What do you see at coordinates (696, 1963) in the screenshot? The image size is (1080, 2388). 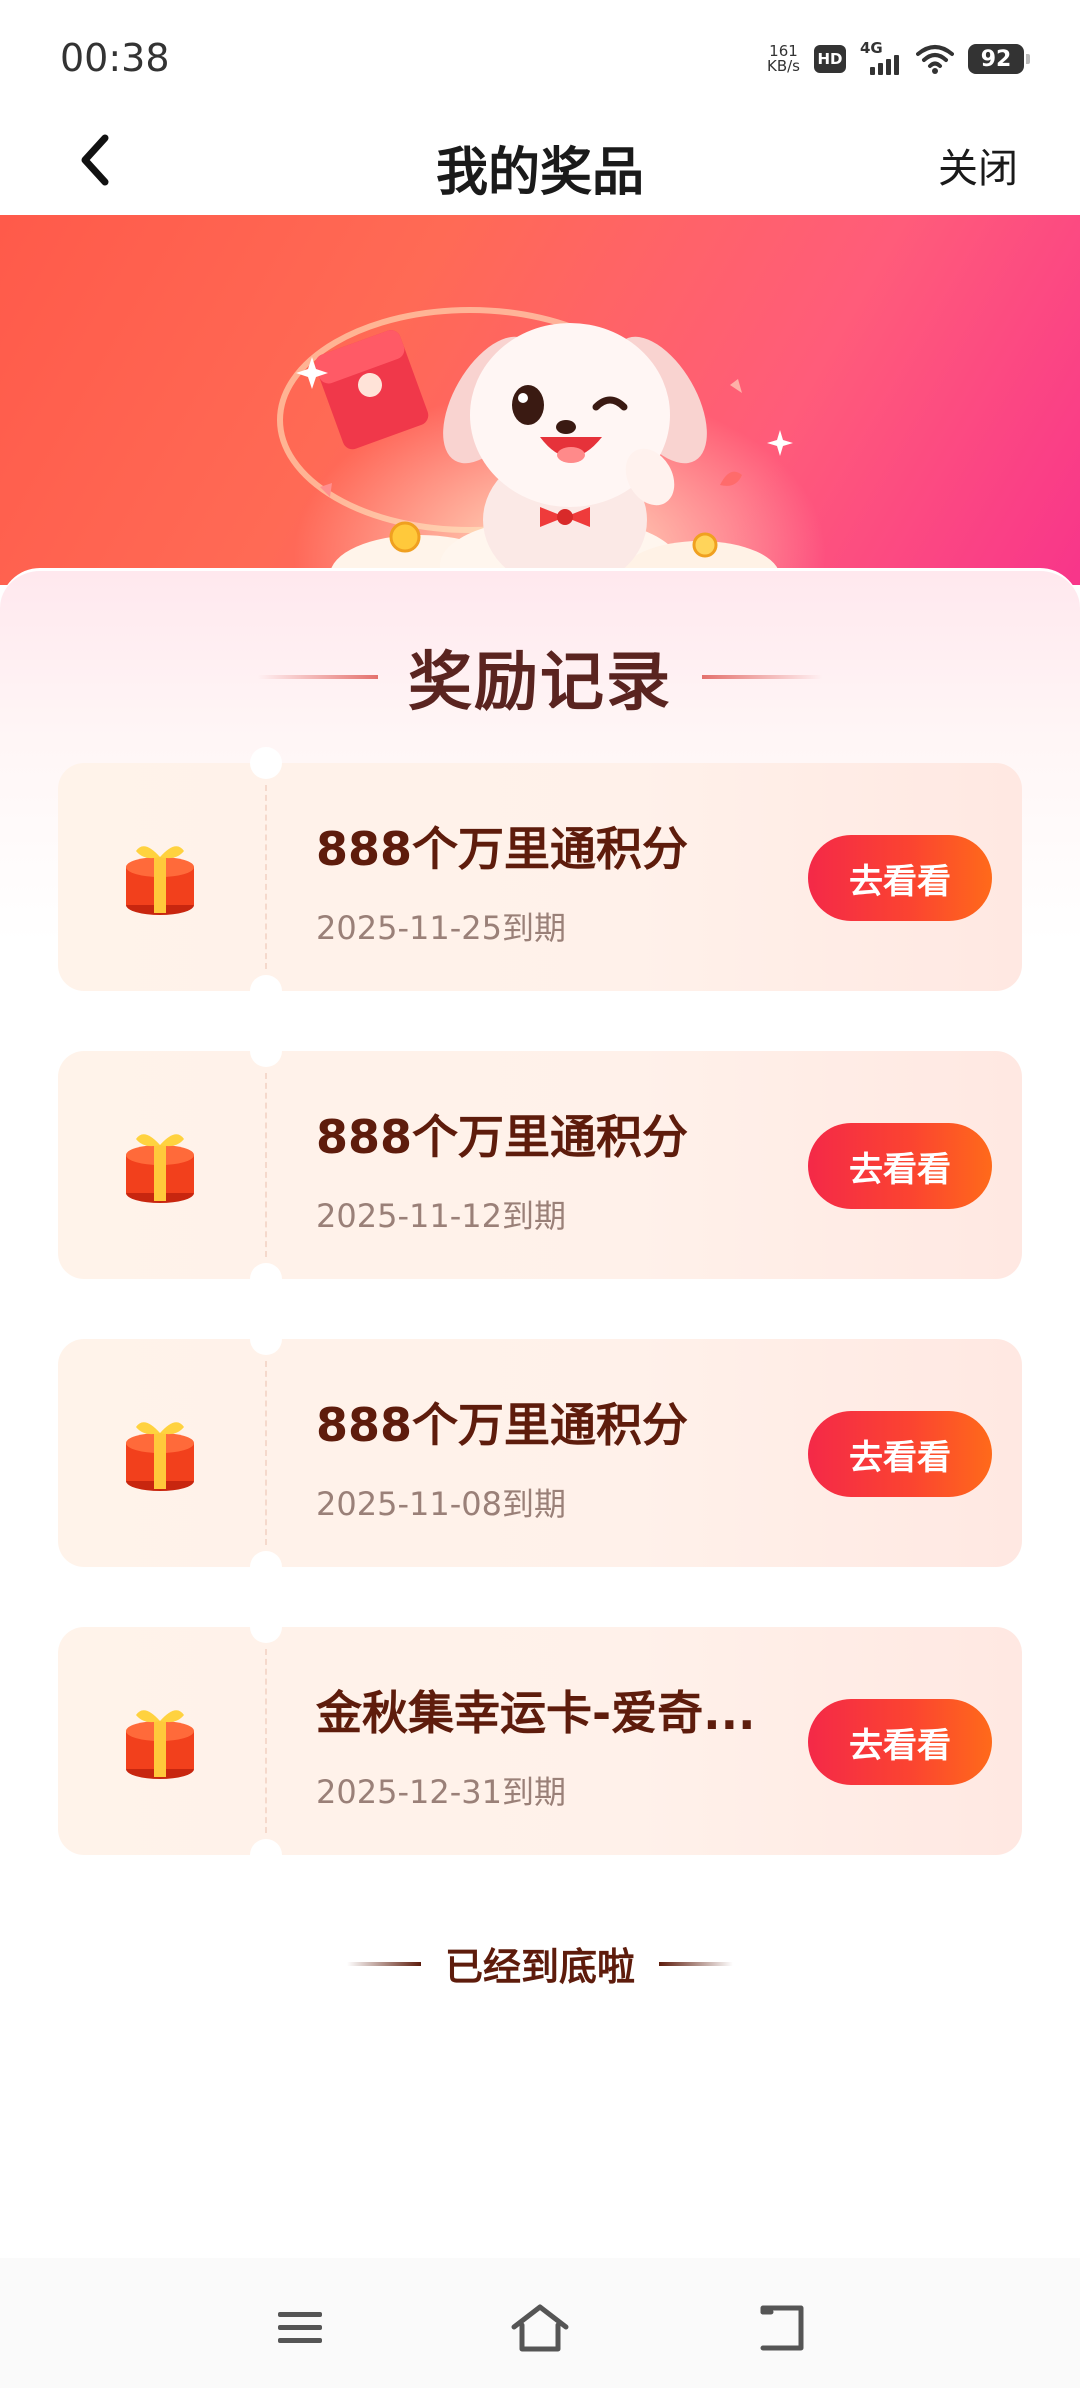 I see `end-decor-line-right` at bounding box center [696, 1963].